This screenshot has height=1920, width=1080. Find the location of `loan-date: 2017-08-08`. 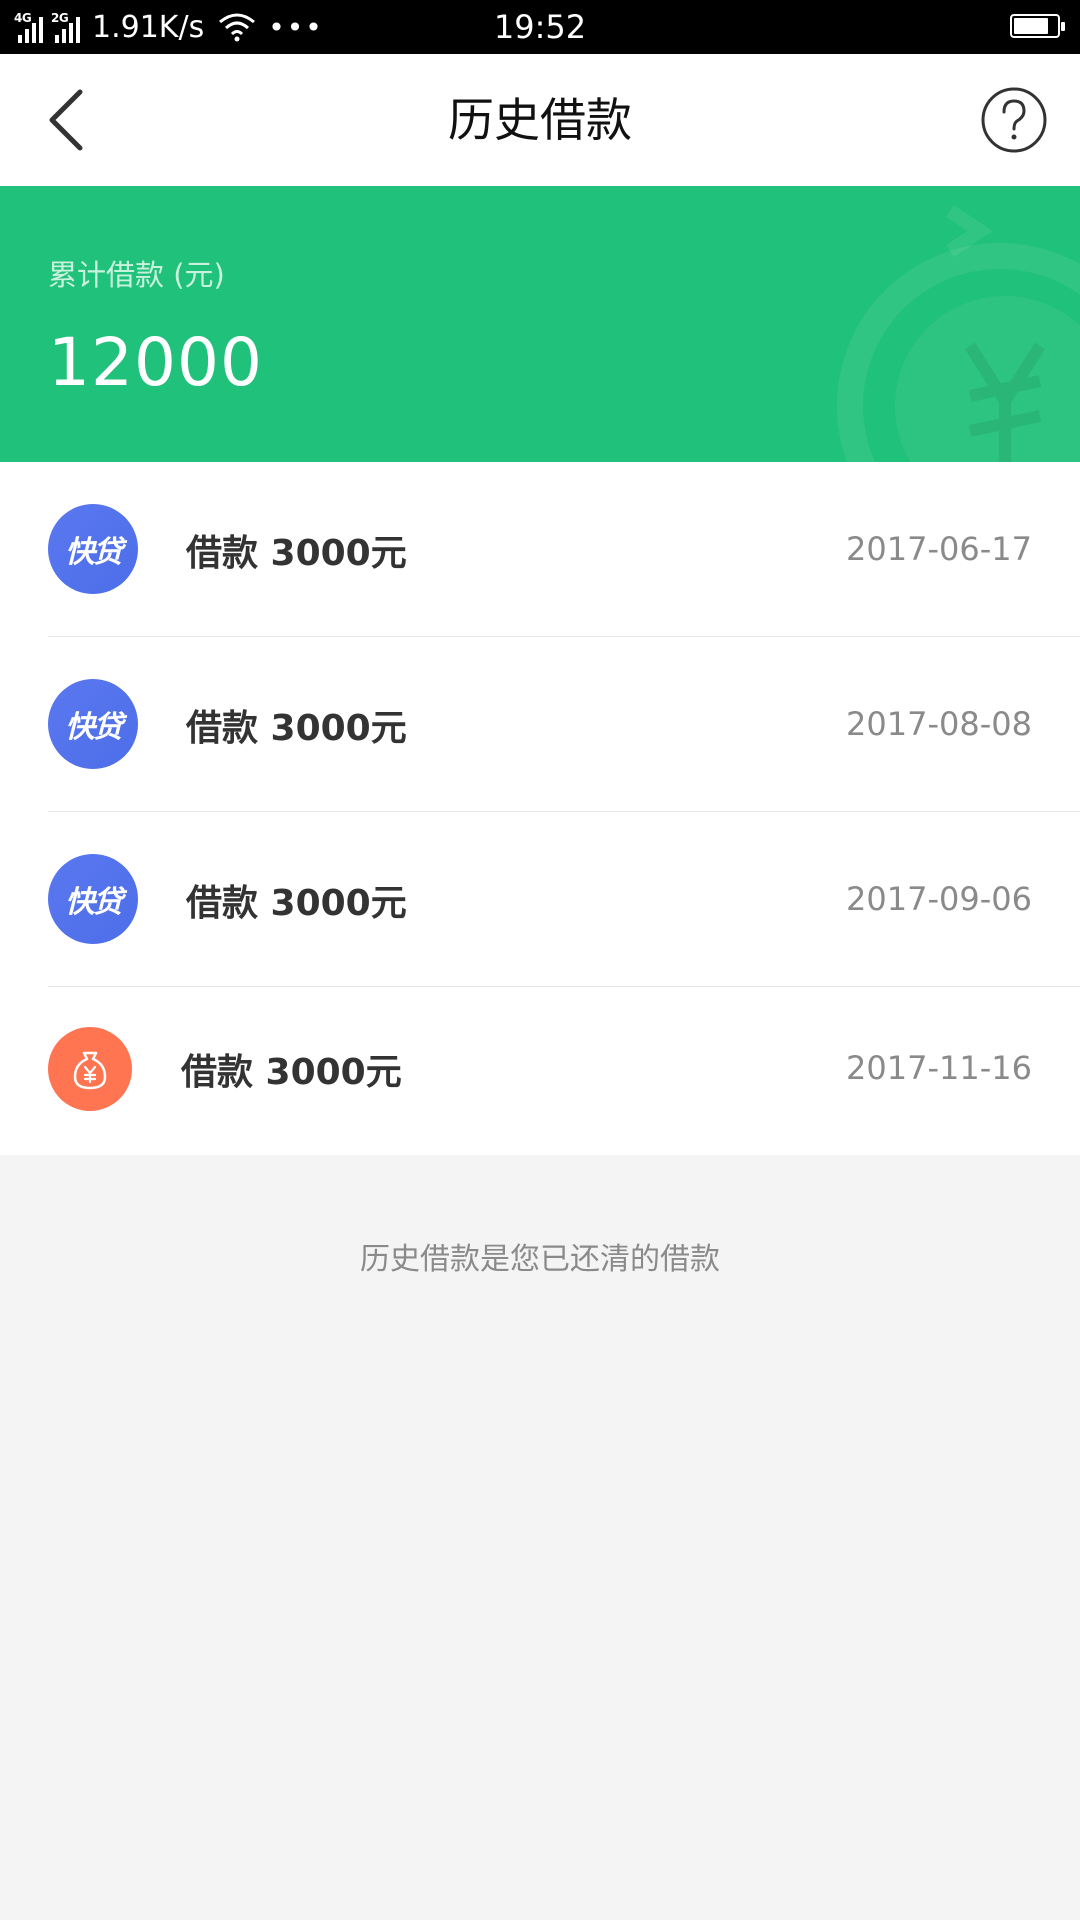

loan-date: 2017-08-08 is located at coordinates (939, 724).